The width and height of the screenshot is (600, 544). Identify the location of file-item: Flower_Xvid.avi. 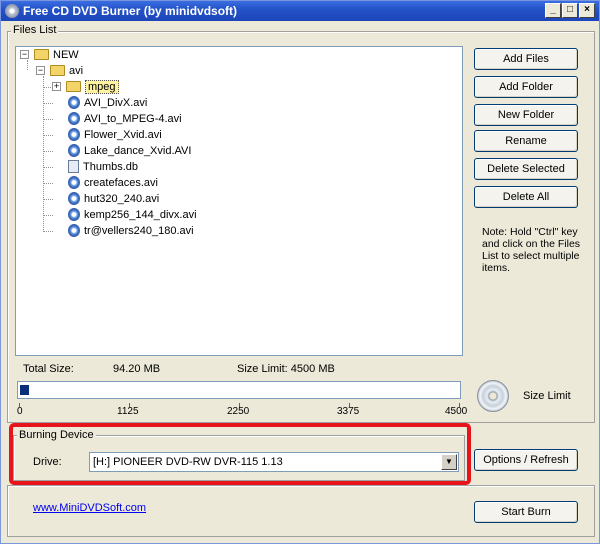
(115, 135).